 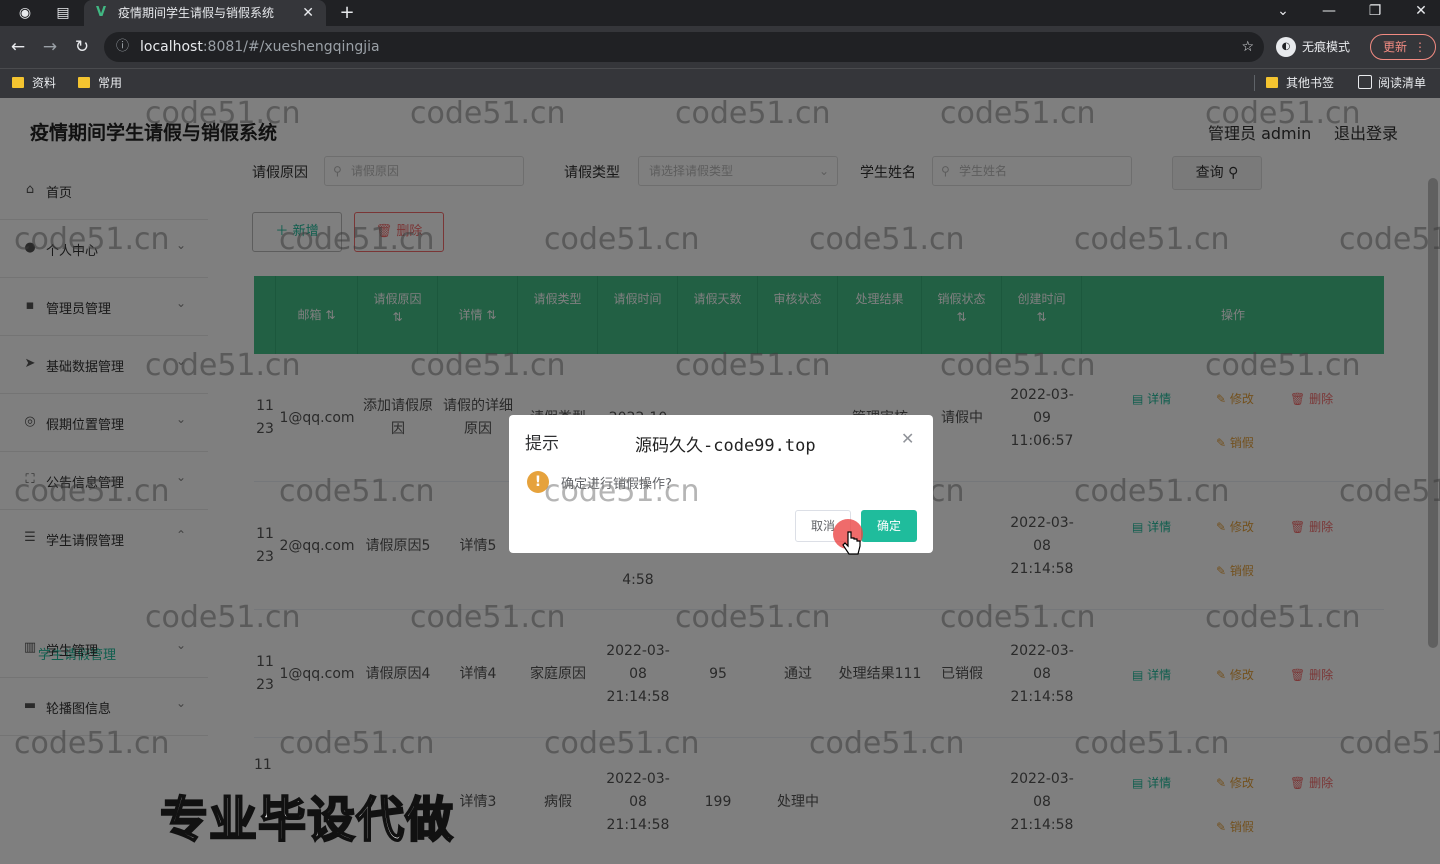 What do you see at coordinates (18, 47) in the screenshot?
I see `back-icon: ←` at bounding box center [18, 47].